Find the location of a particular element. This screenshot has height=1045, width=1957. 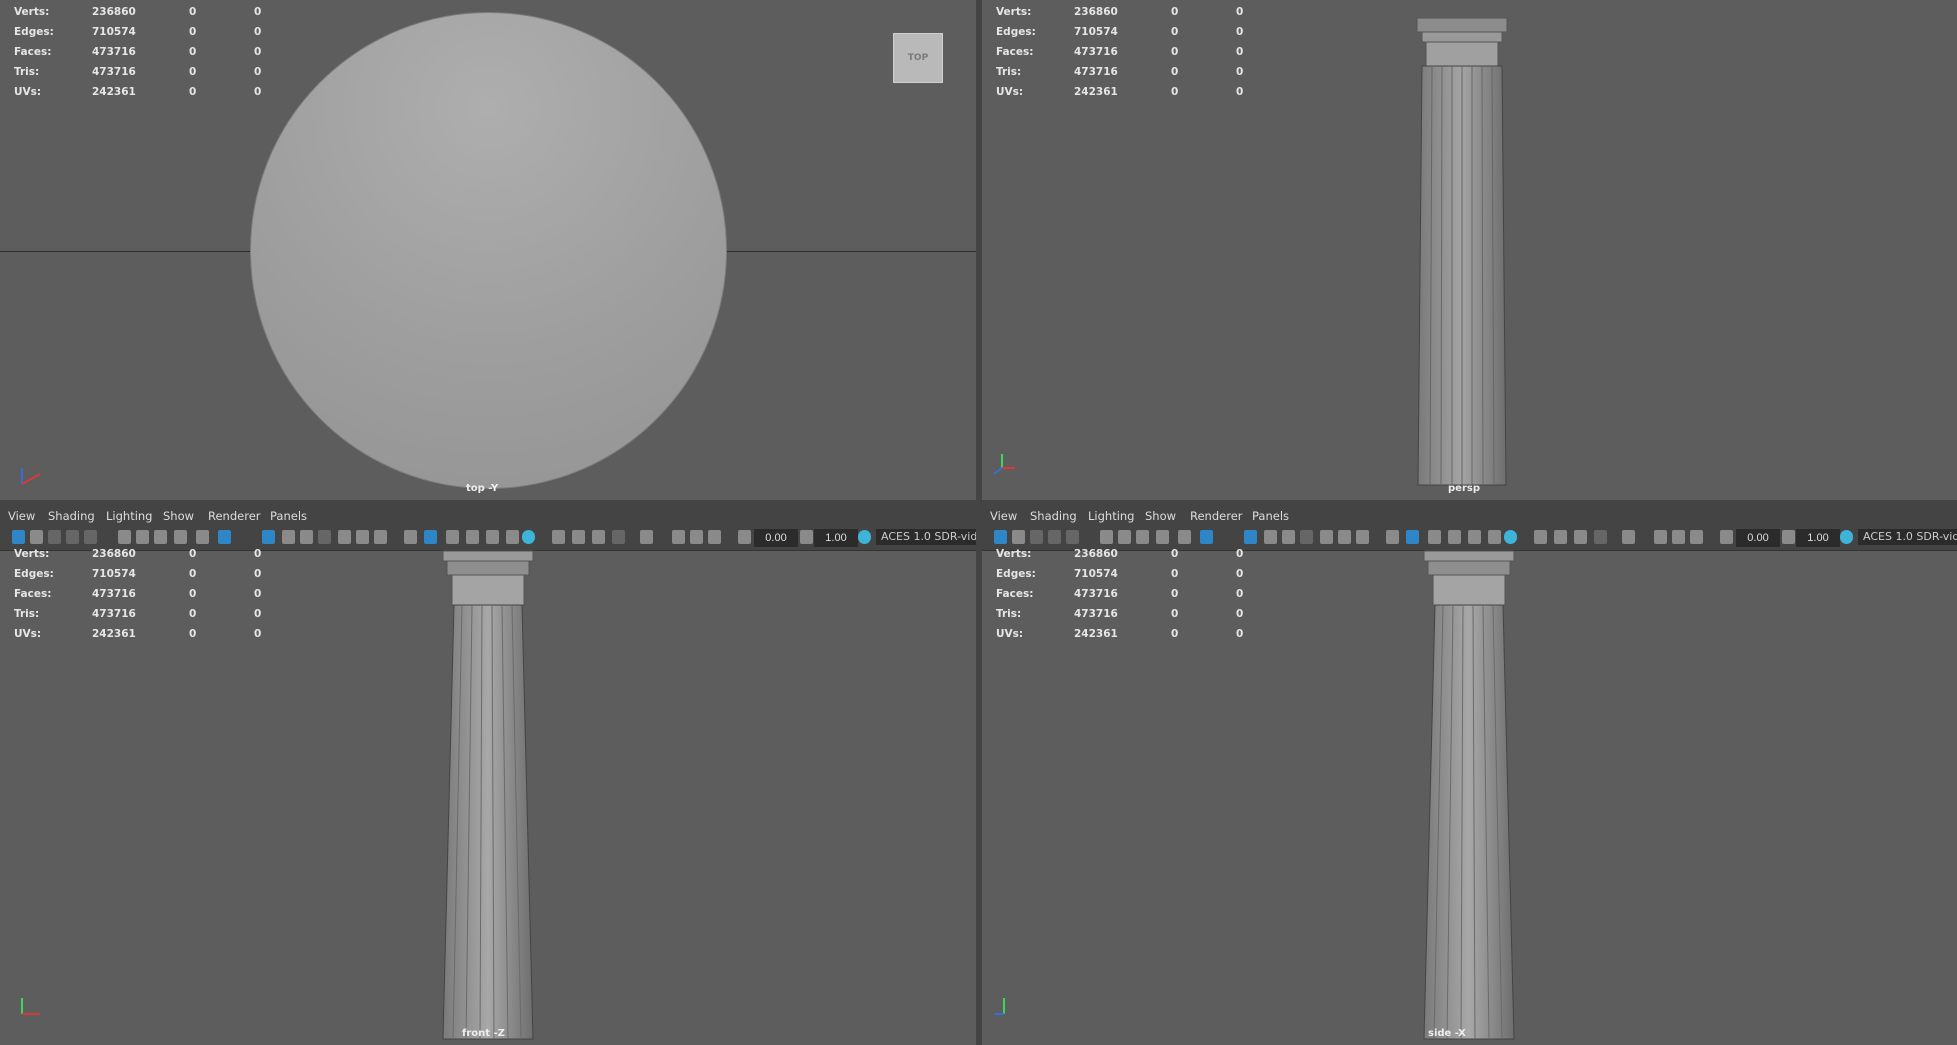

view-cube: TOP is located at coordinates (918, 58).